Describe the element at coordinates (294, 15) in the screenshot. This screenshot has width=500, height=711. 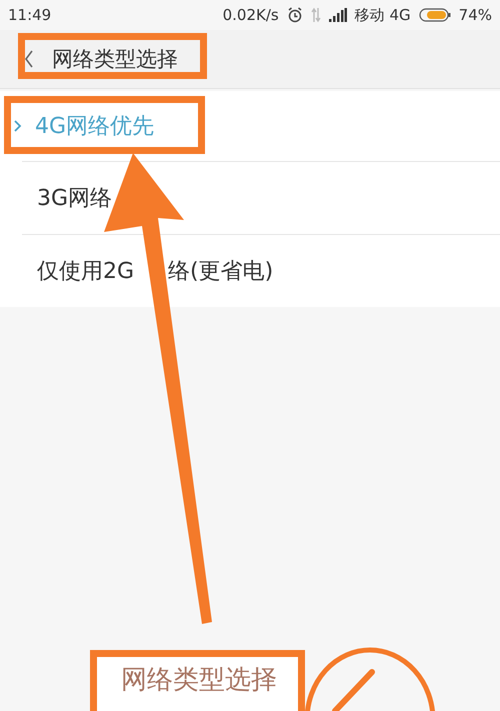
I see `alarm-icon` at that location.